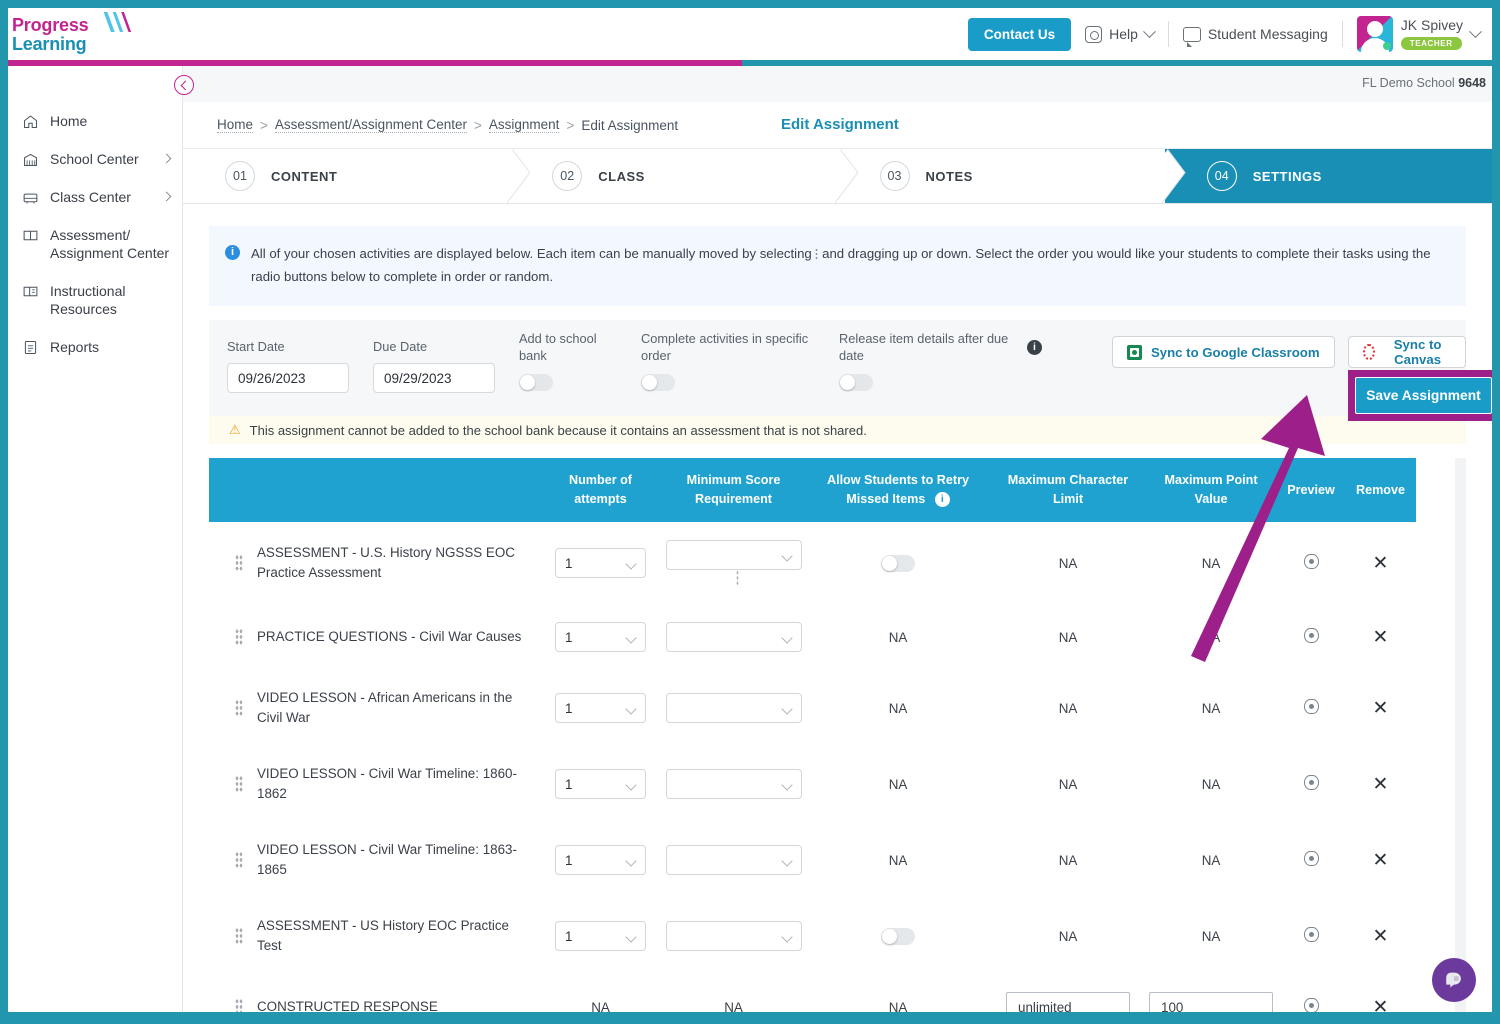 The width and height of the screenshot is (1500, 1024). What do you see at coordinates (288, 378) in the screenshot?
I see `start-date-input` at bounding box center [288, 378].